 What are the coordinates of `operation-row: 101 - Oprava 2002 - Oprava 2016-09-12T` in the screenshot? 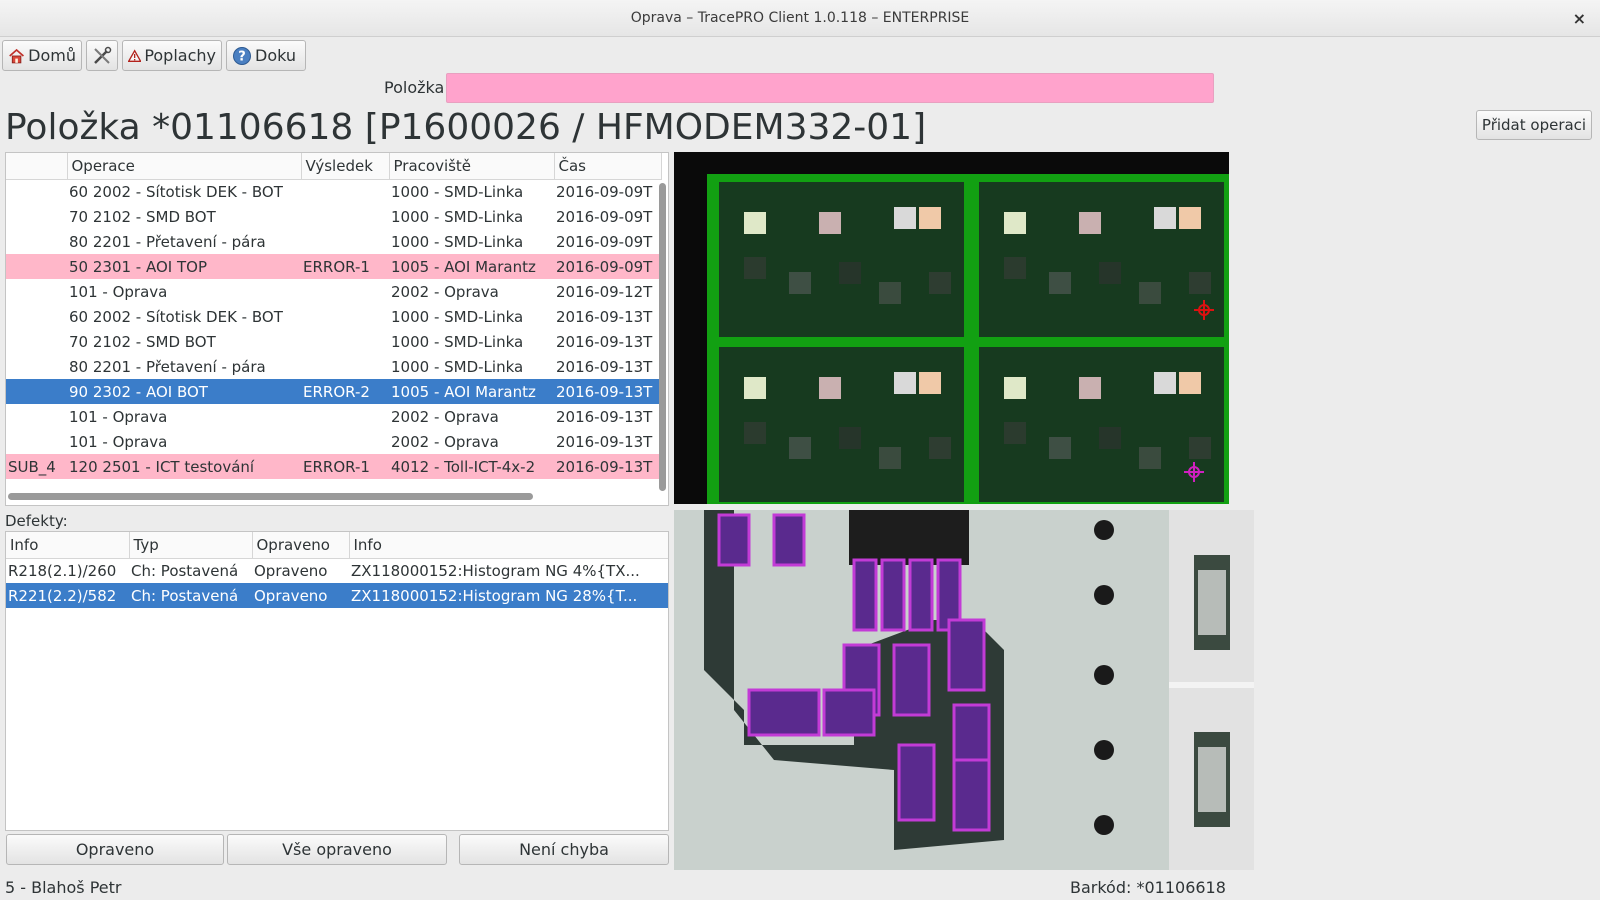 It's located at (333, 291).